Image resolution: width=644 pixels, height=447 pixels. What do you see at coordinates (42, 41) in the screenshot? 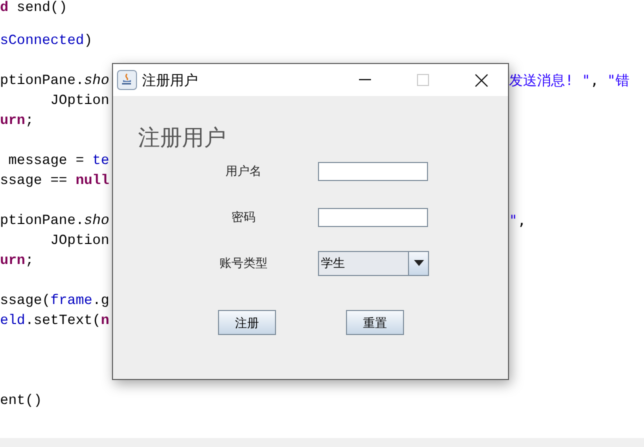
I see `code-token: sConnected` at bounding box center [42, 41].